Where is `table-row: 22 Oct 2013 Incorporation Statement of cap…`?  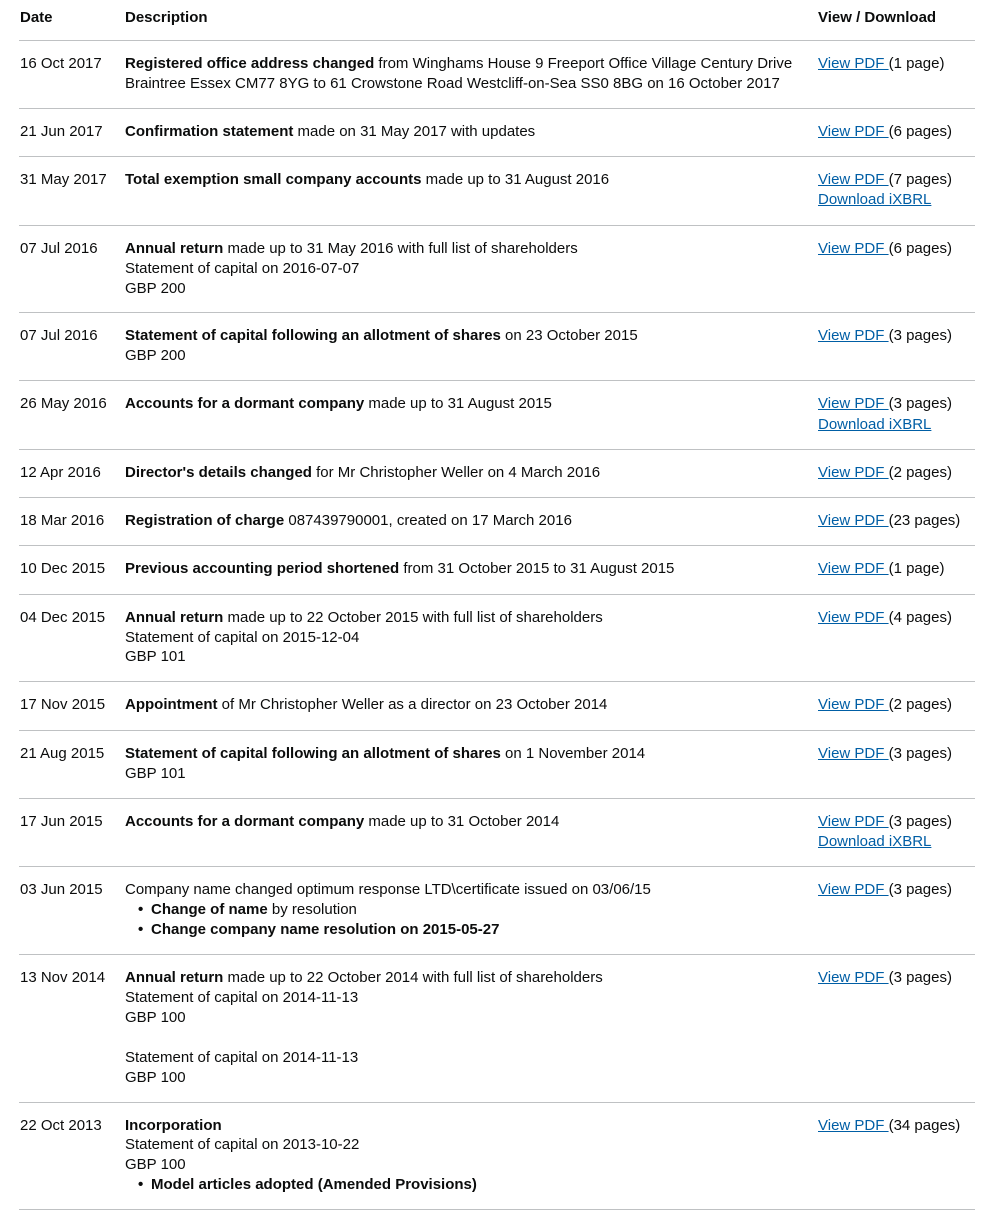
table-row: 22 Oct 2013 Incorporation Statement of cap… is located at coordinates (497, 1156).